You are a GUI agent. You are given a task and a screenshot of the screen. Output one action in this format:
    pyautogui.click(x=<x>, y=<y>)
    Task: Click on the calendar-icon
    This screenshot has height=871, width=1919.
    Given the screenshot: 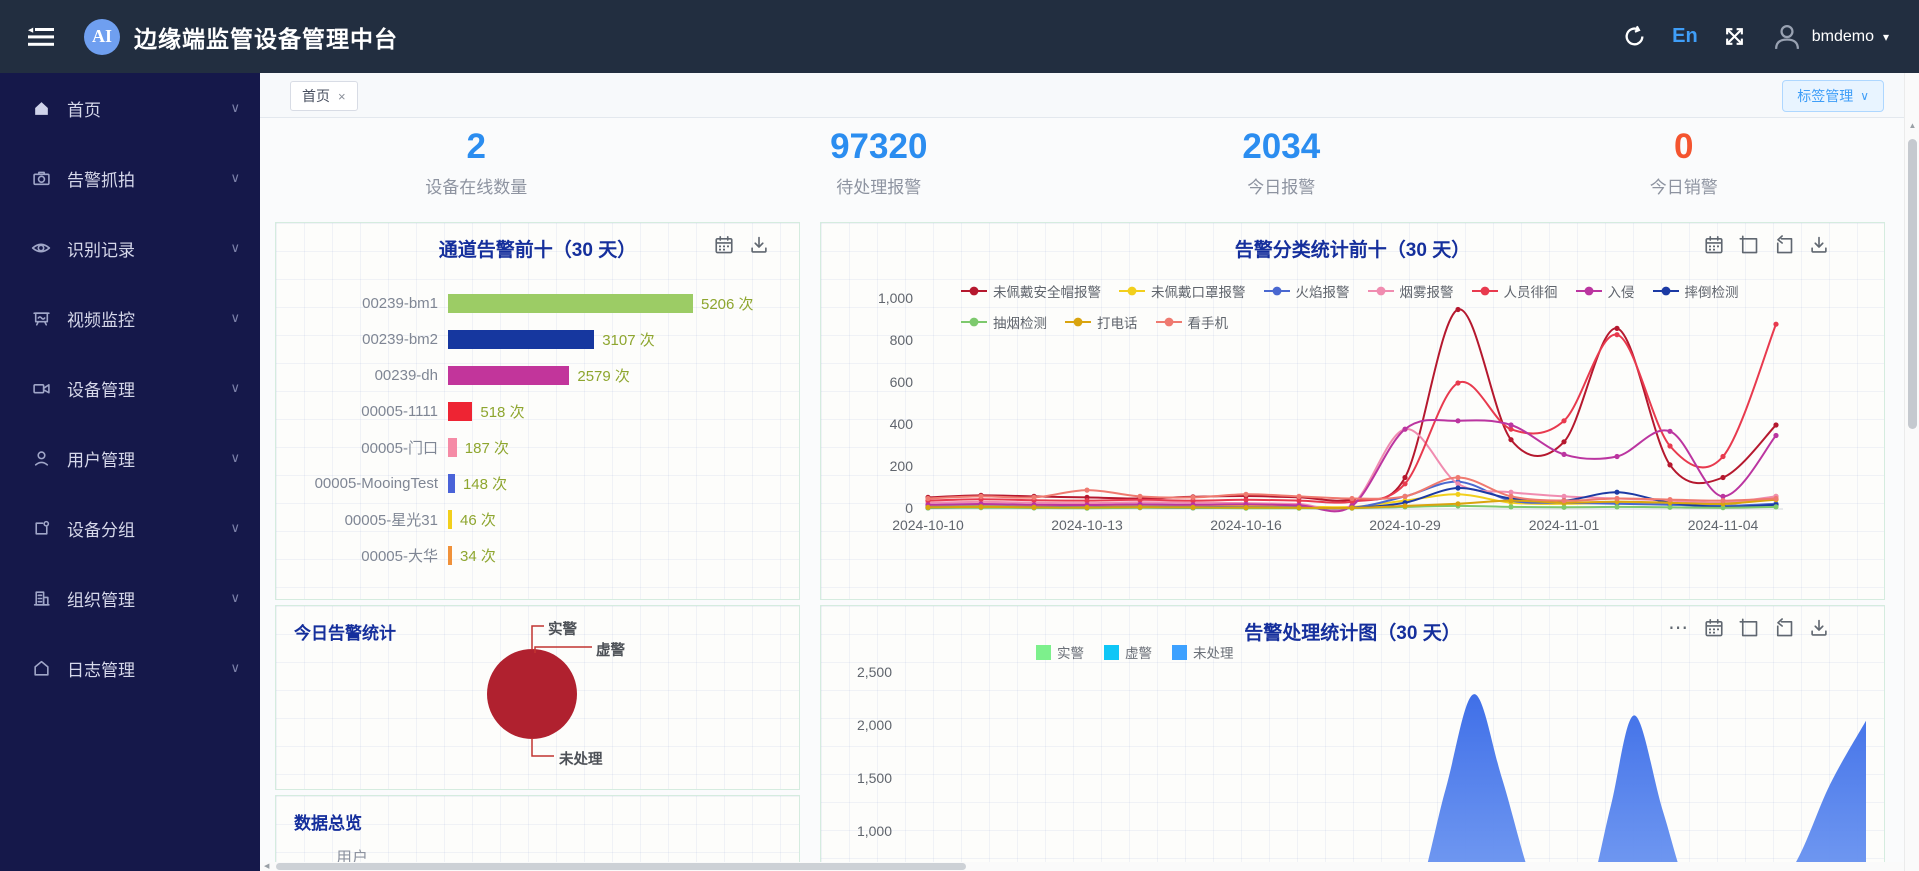 What is the action you would take?
    pyautogui.click(x=724, y=245)
    